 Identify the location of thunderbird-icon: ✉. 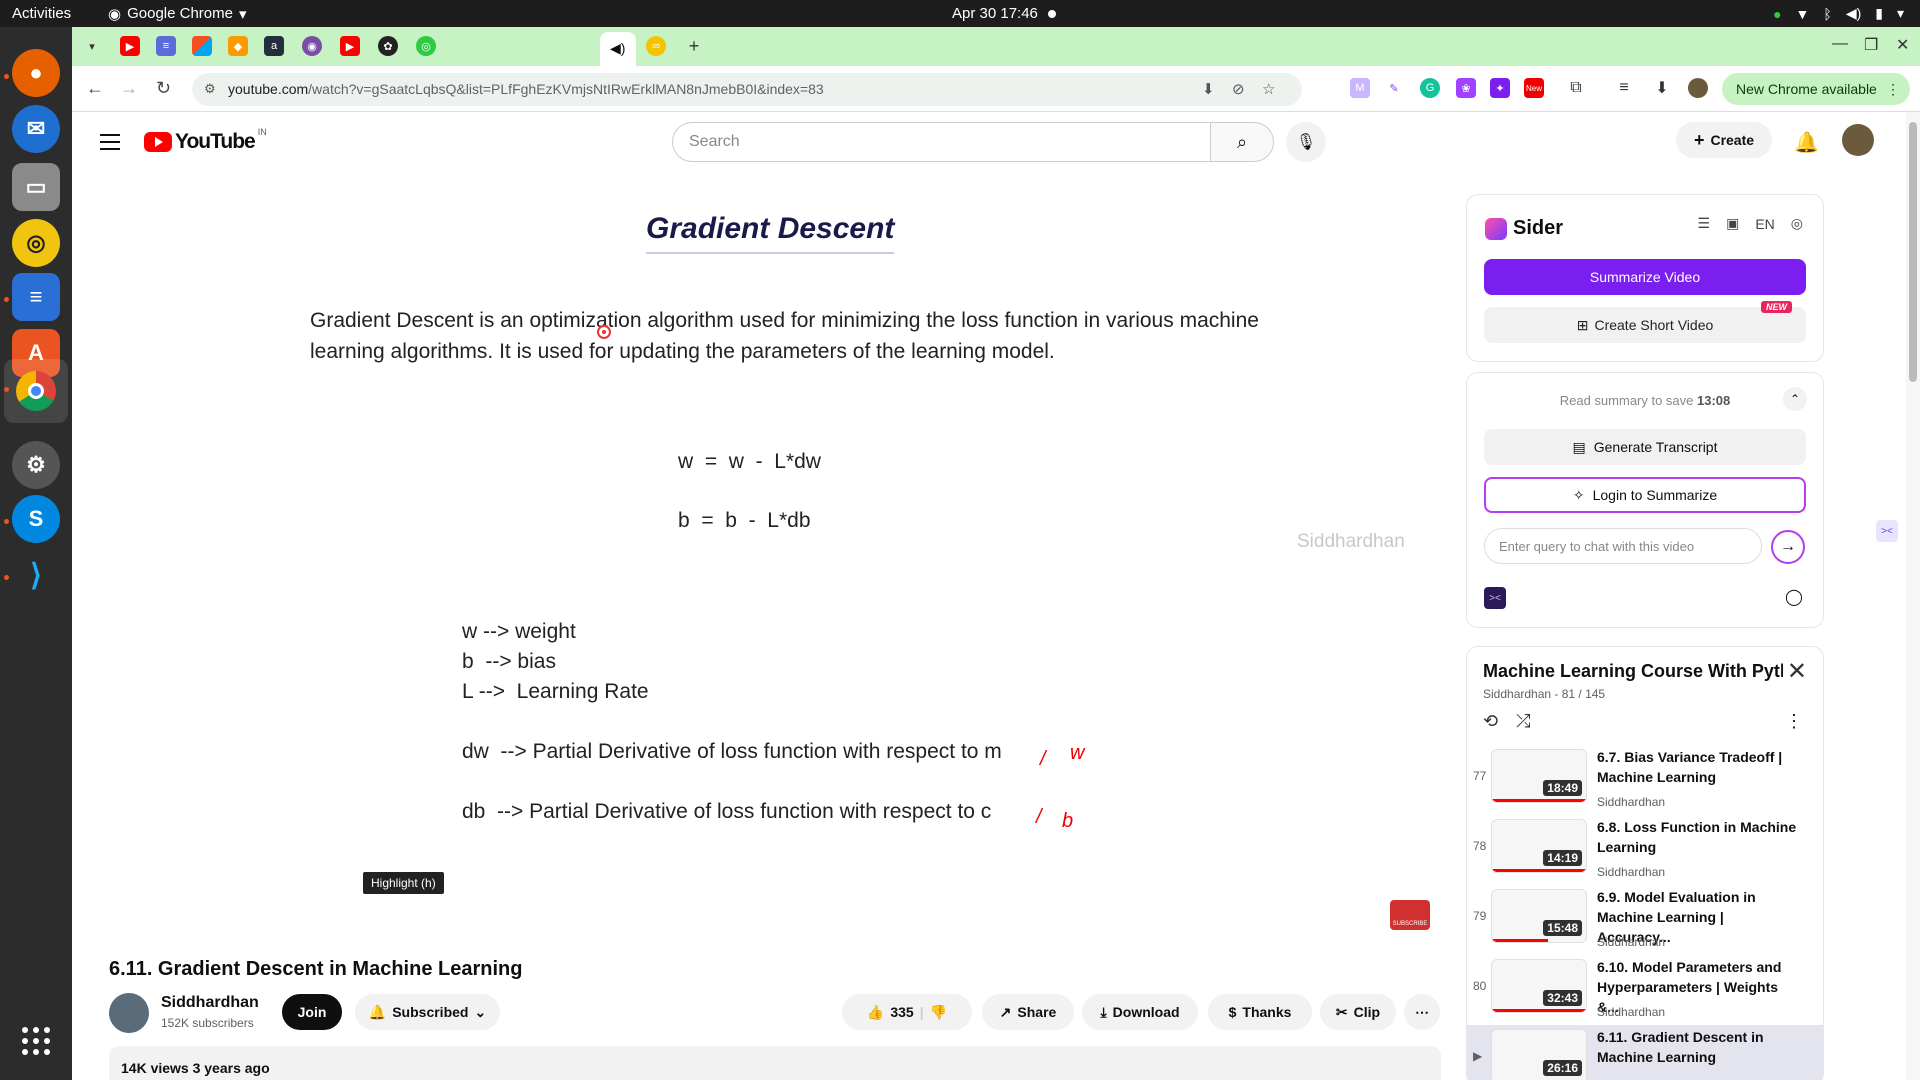
(36, 129).